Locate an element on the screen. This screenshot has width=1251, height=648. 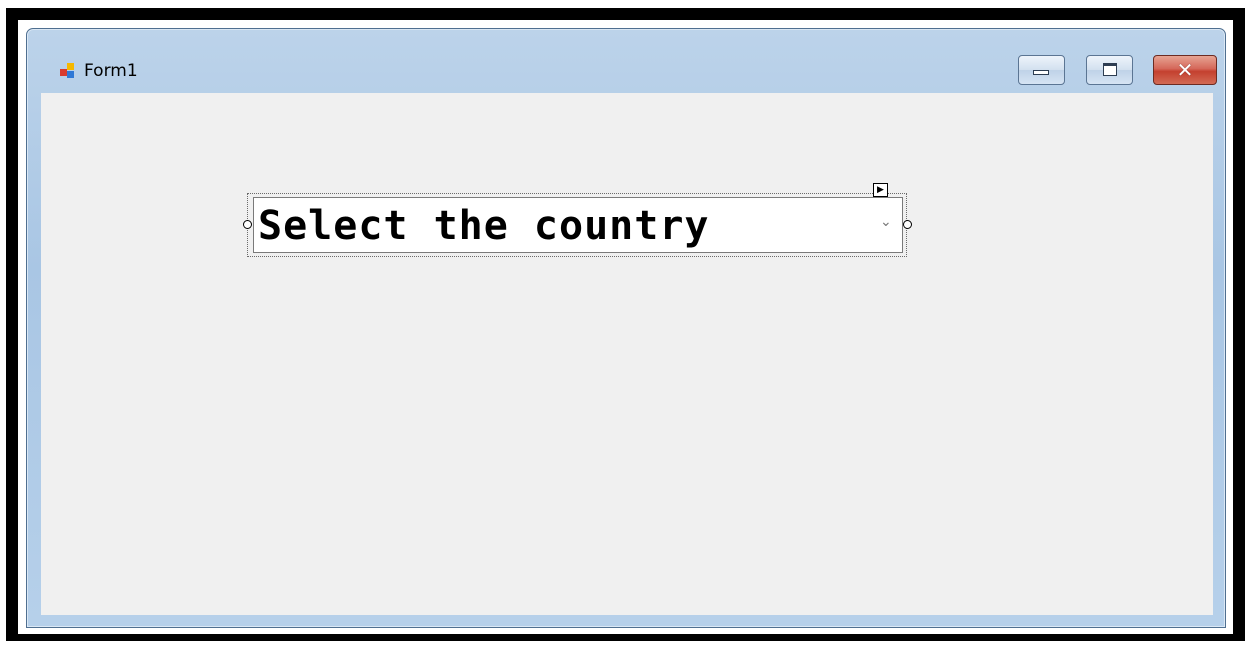
title-bar: Form1 ✕ is located at coordinates (626, 61).